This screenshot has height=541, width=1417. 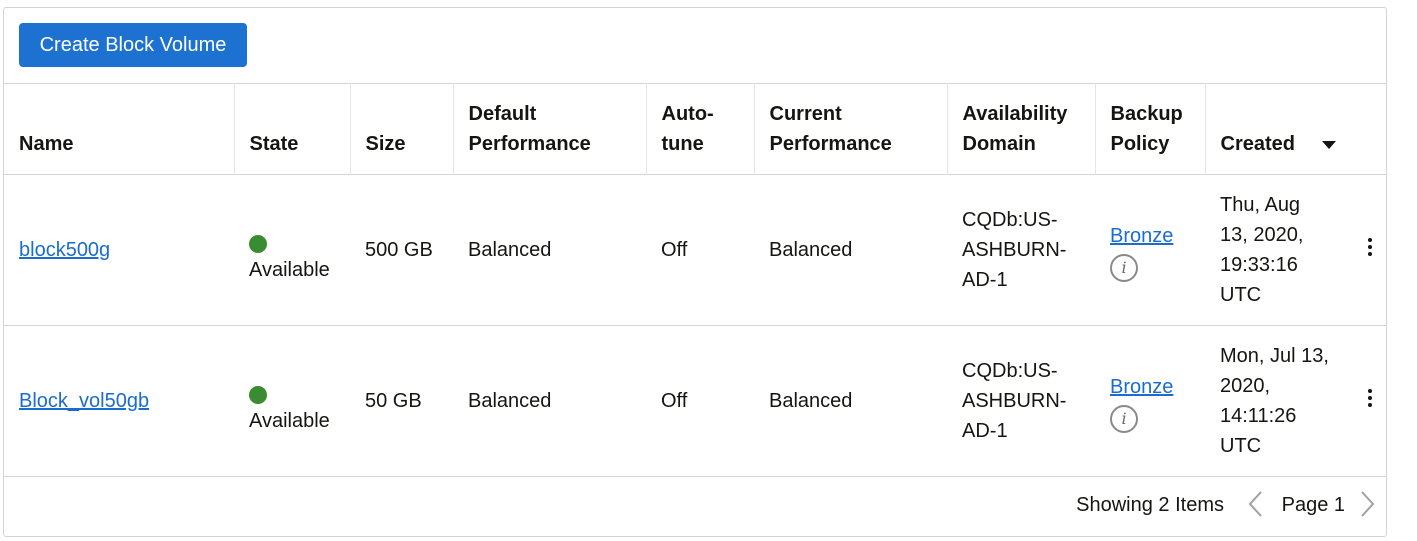 What do you see at coordinates (700, 129) in the screenshot?
I see `column-header-autotune: Auto-tune` at bounding box center [700, 129].